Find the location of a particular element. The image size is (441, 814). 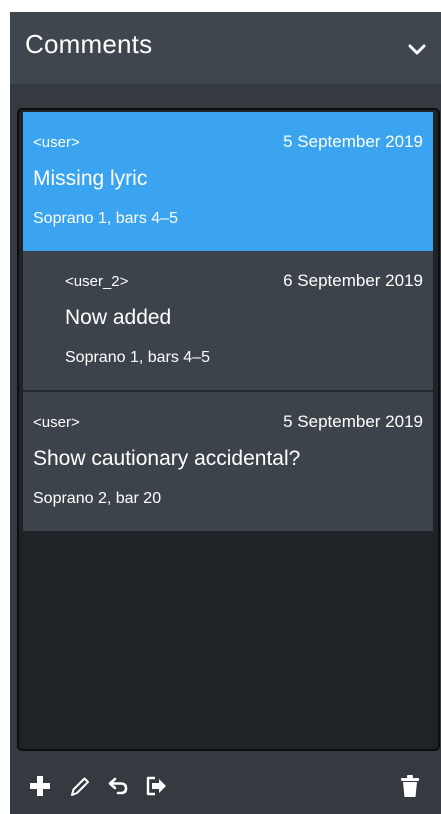

delete-icon is located at coordinates (410, 786).